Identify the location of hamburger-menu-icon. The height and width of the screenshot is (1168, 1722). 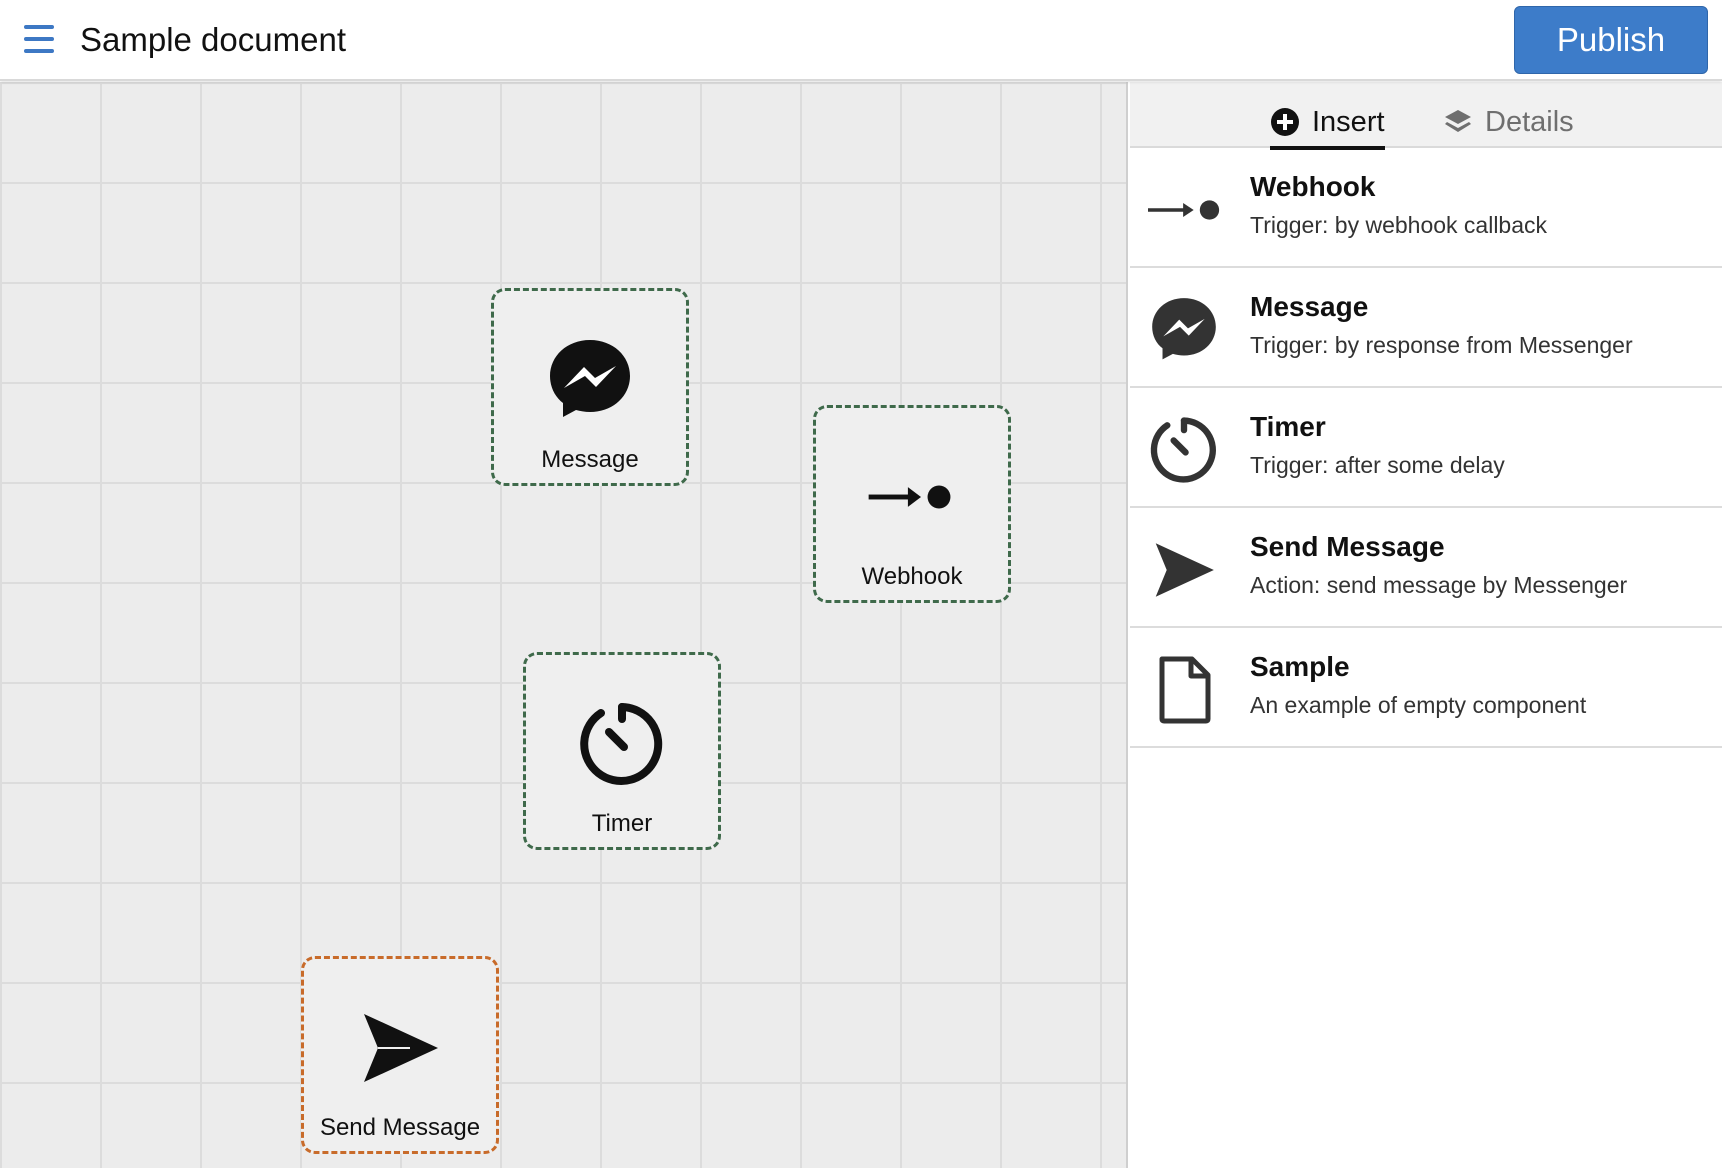
(39, 40).